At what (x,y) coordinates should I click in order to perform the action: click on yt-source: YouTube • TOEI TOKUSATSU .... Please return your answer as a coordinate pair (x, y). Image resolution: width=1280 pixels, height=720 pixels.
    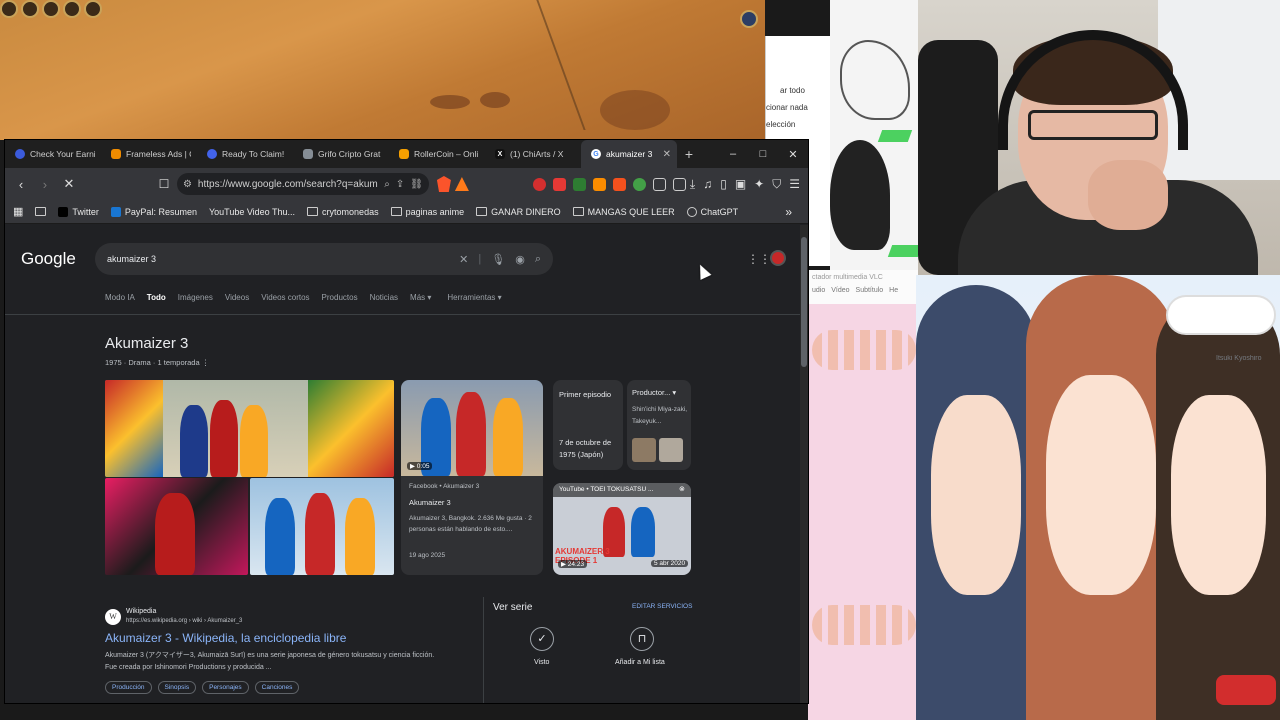
    Looking at the image, I should click on (606, 489).